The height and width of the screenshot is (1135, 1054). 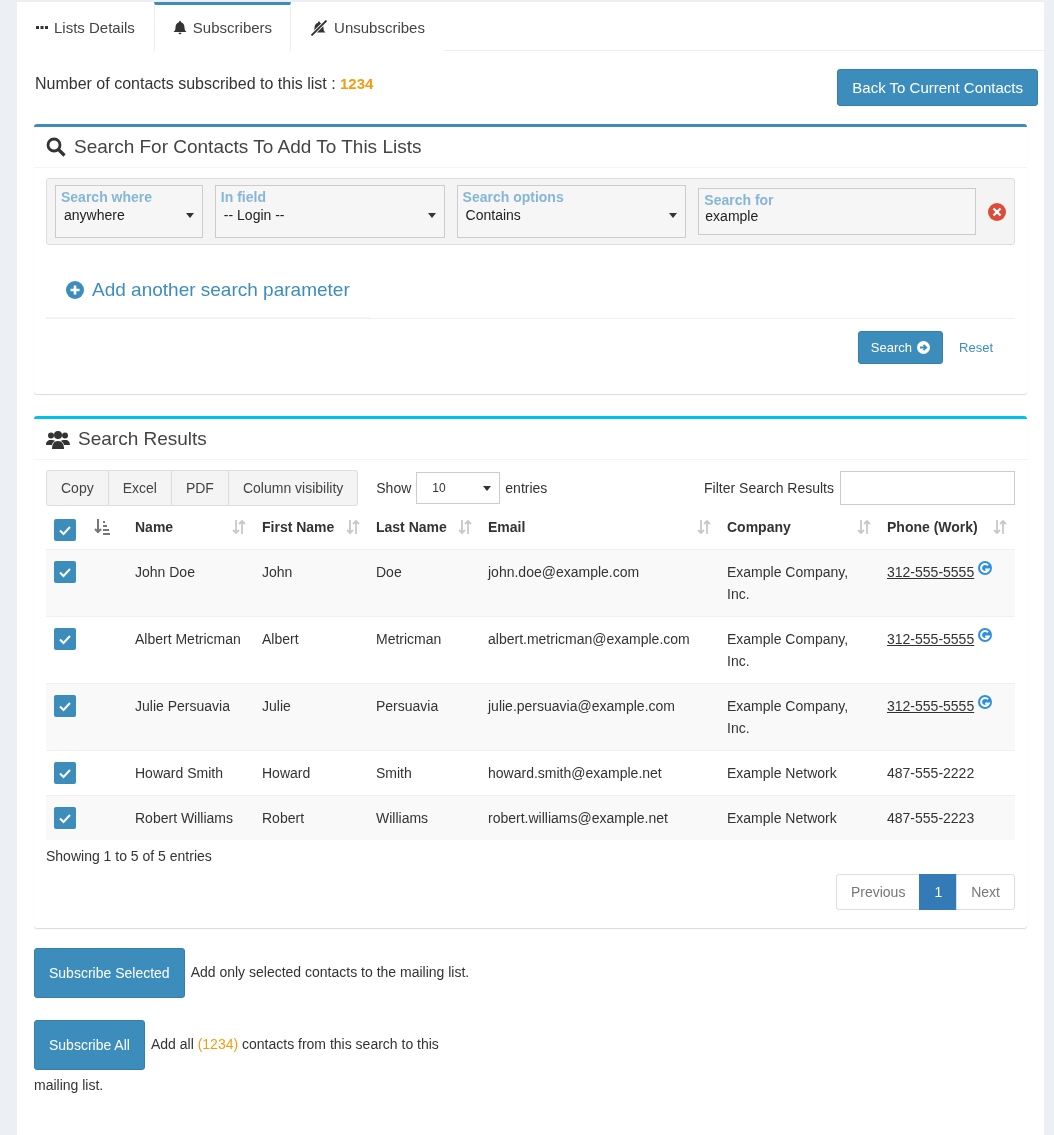 What do you see at coordinates (931, 639) in the screenshot?
I see `phone-link: 312-555-5555` at bounding box center [931, 639].